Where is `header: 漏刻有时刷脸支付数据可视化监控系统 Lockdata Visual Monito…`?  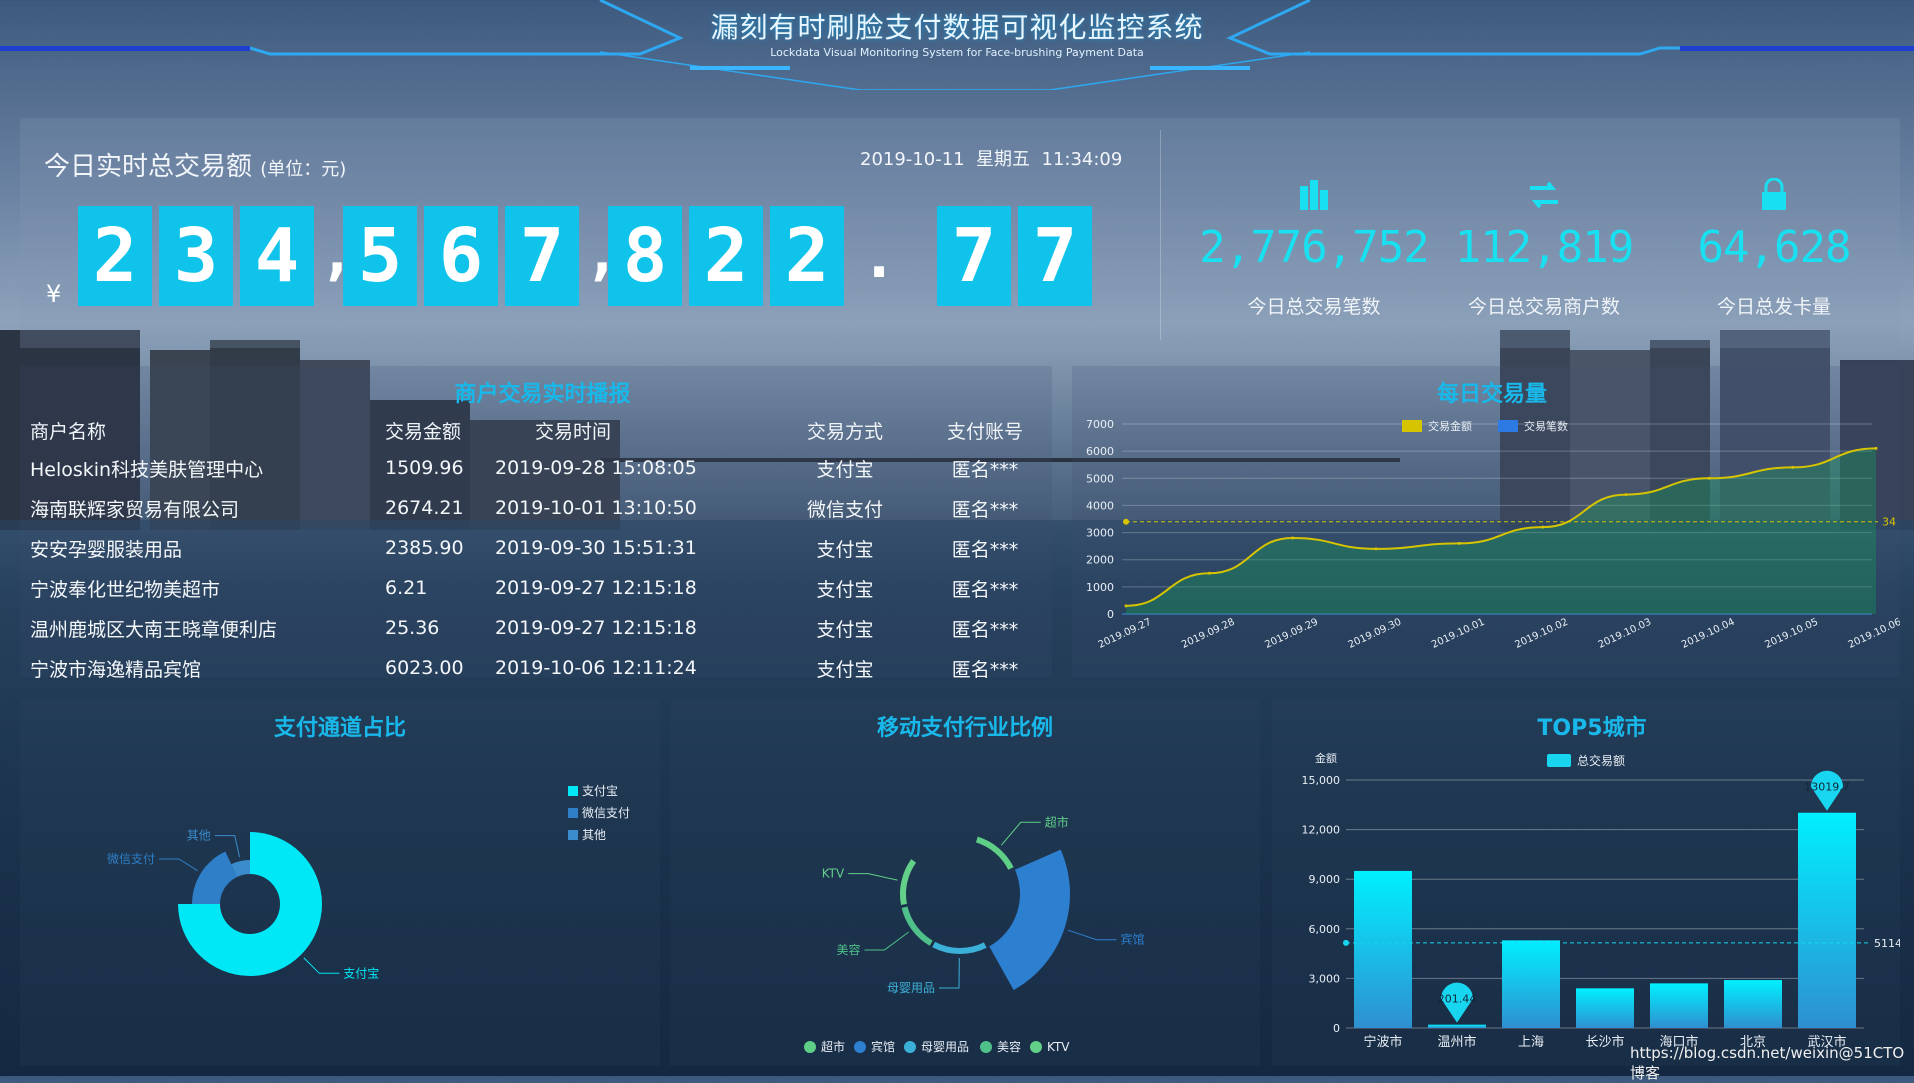 header: 漏刻有时刷脸支付数据可视化监控系统 Lockdata Visual Monito… is located at coordinates (957, 45).